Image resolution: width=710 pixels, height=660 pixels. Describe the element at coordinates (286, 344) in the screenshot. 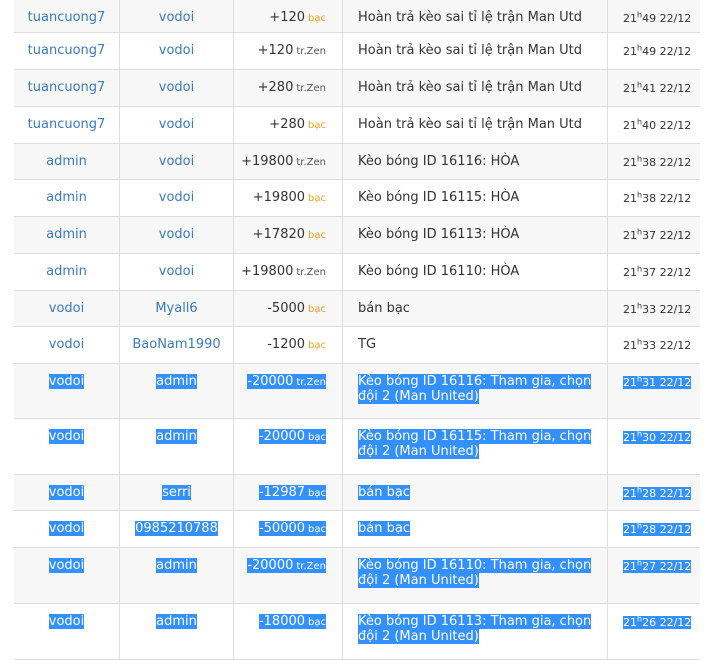

I see `amount-value: -1200` at that location.